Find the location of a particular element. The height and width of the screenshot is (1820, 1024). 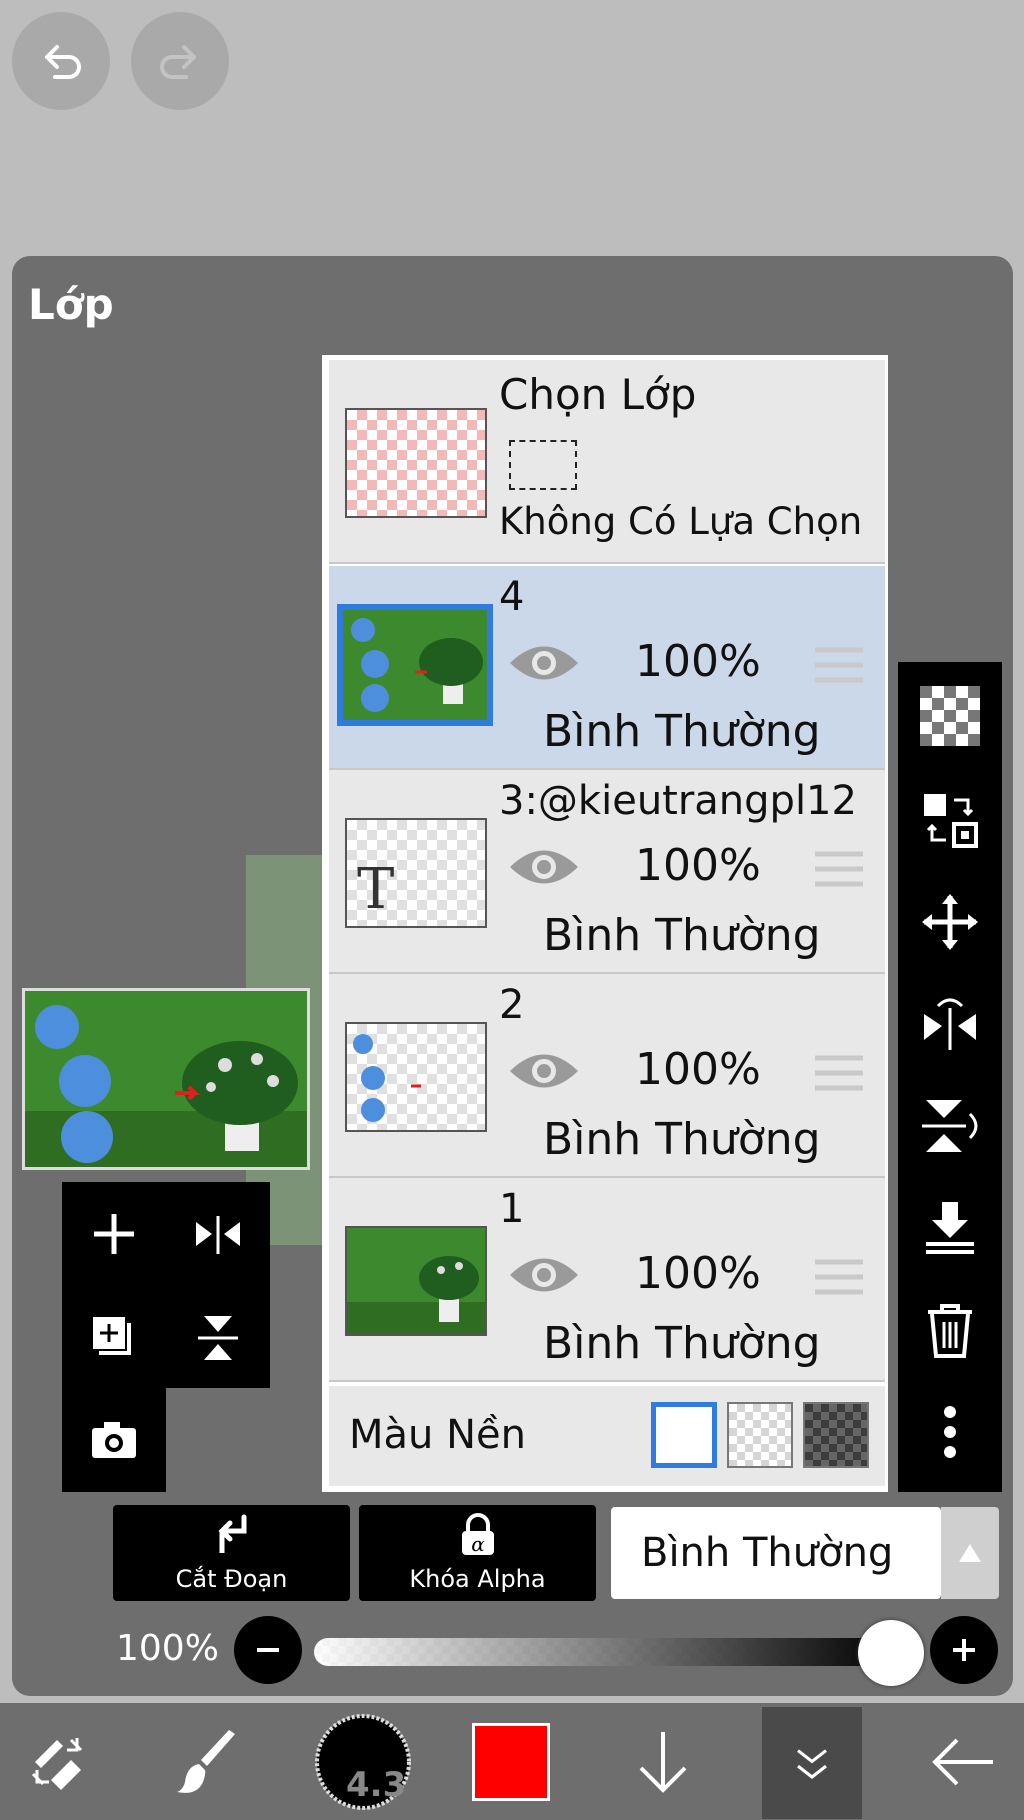

opacity-increase-button is located at coordinates (964, 1650).